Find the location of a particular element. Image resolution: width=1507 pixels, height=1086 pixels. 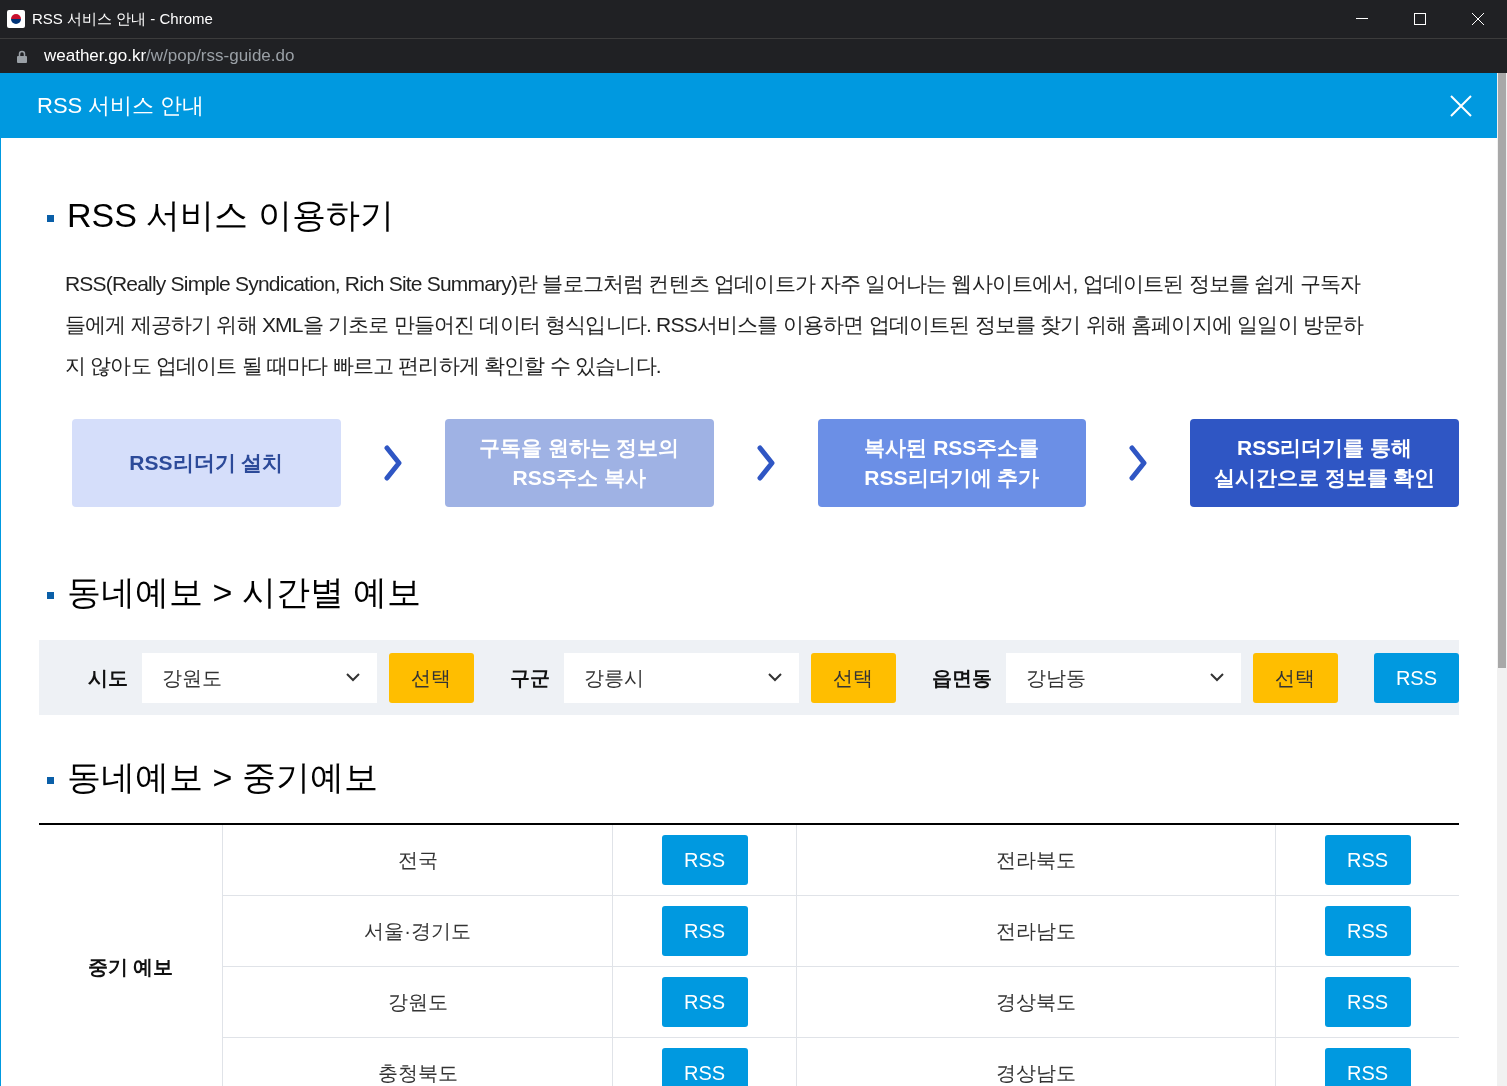

table-cell-text: 경상남도 is located at coordinates (1036, 1073).